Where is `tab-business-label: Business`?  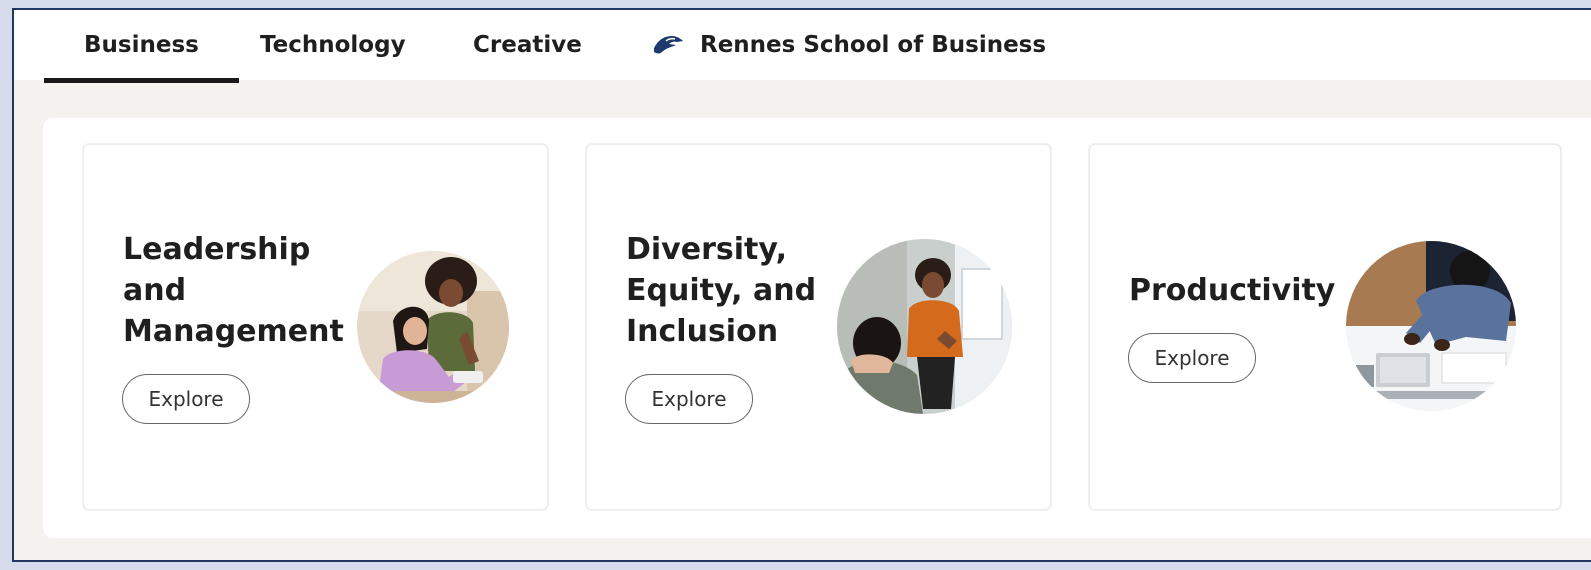 tab-business-label: Business is located at coordinates (141, 45).